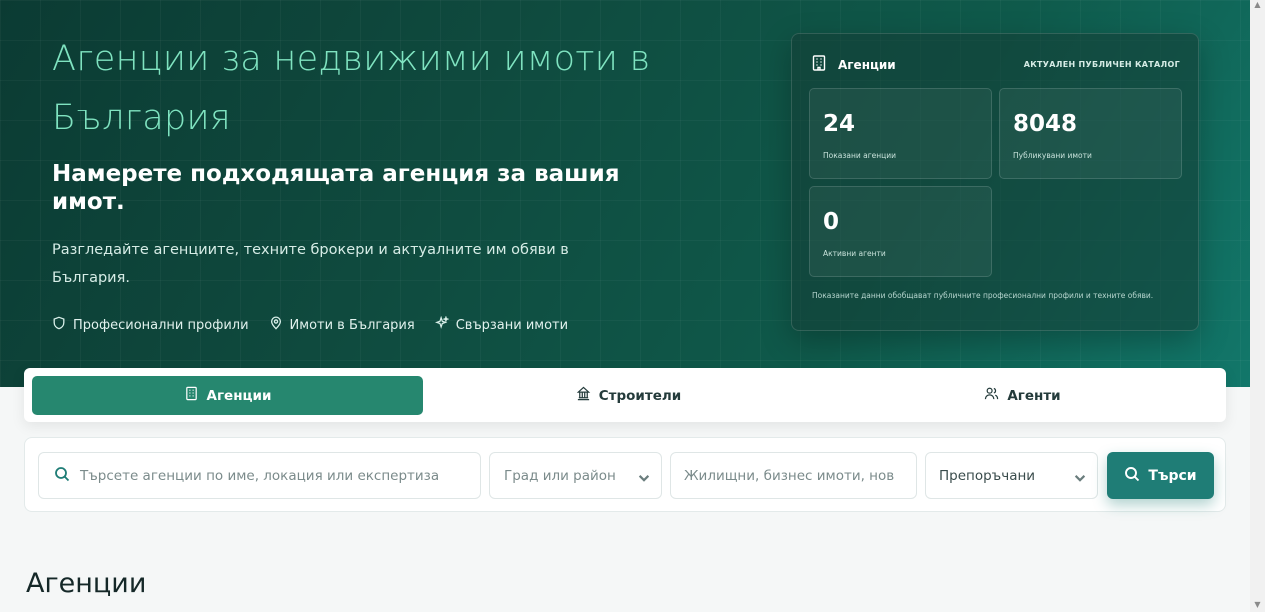 This screenshot has width=1265, height=612. Describe the element at coordinates (1045, 124) in the screenshot. I see `stat-value: 8048` at that location.